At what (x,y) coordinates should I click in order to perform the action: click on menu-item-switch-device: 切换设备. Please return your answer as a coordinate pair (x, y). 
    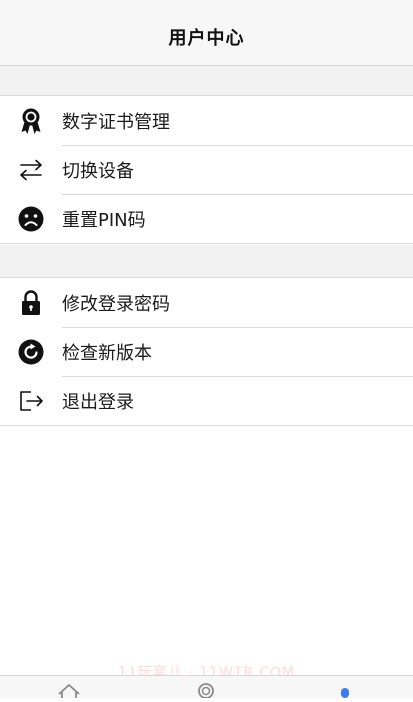
    Looking at the image, I should click on (206, 169).